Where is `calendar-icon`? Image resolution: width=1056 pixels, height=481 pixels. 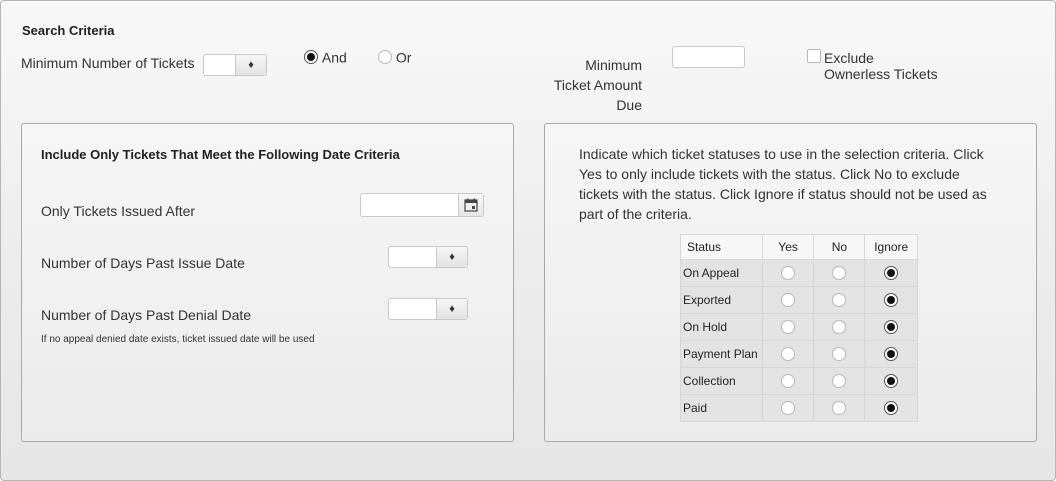 calendar-icon is located at coordinates (470, 205).